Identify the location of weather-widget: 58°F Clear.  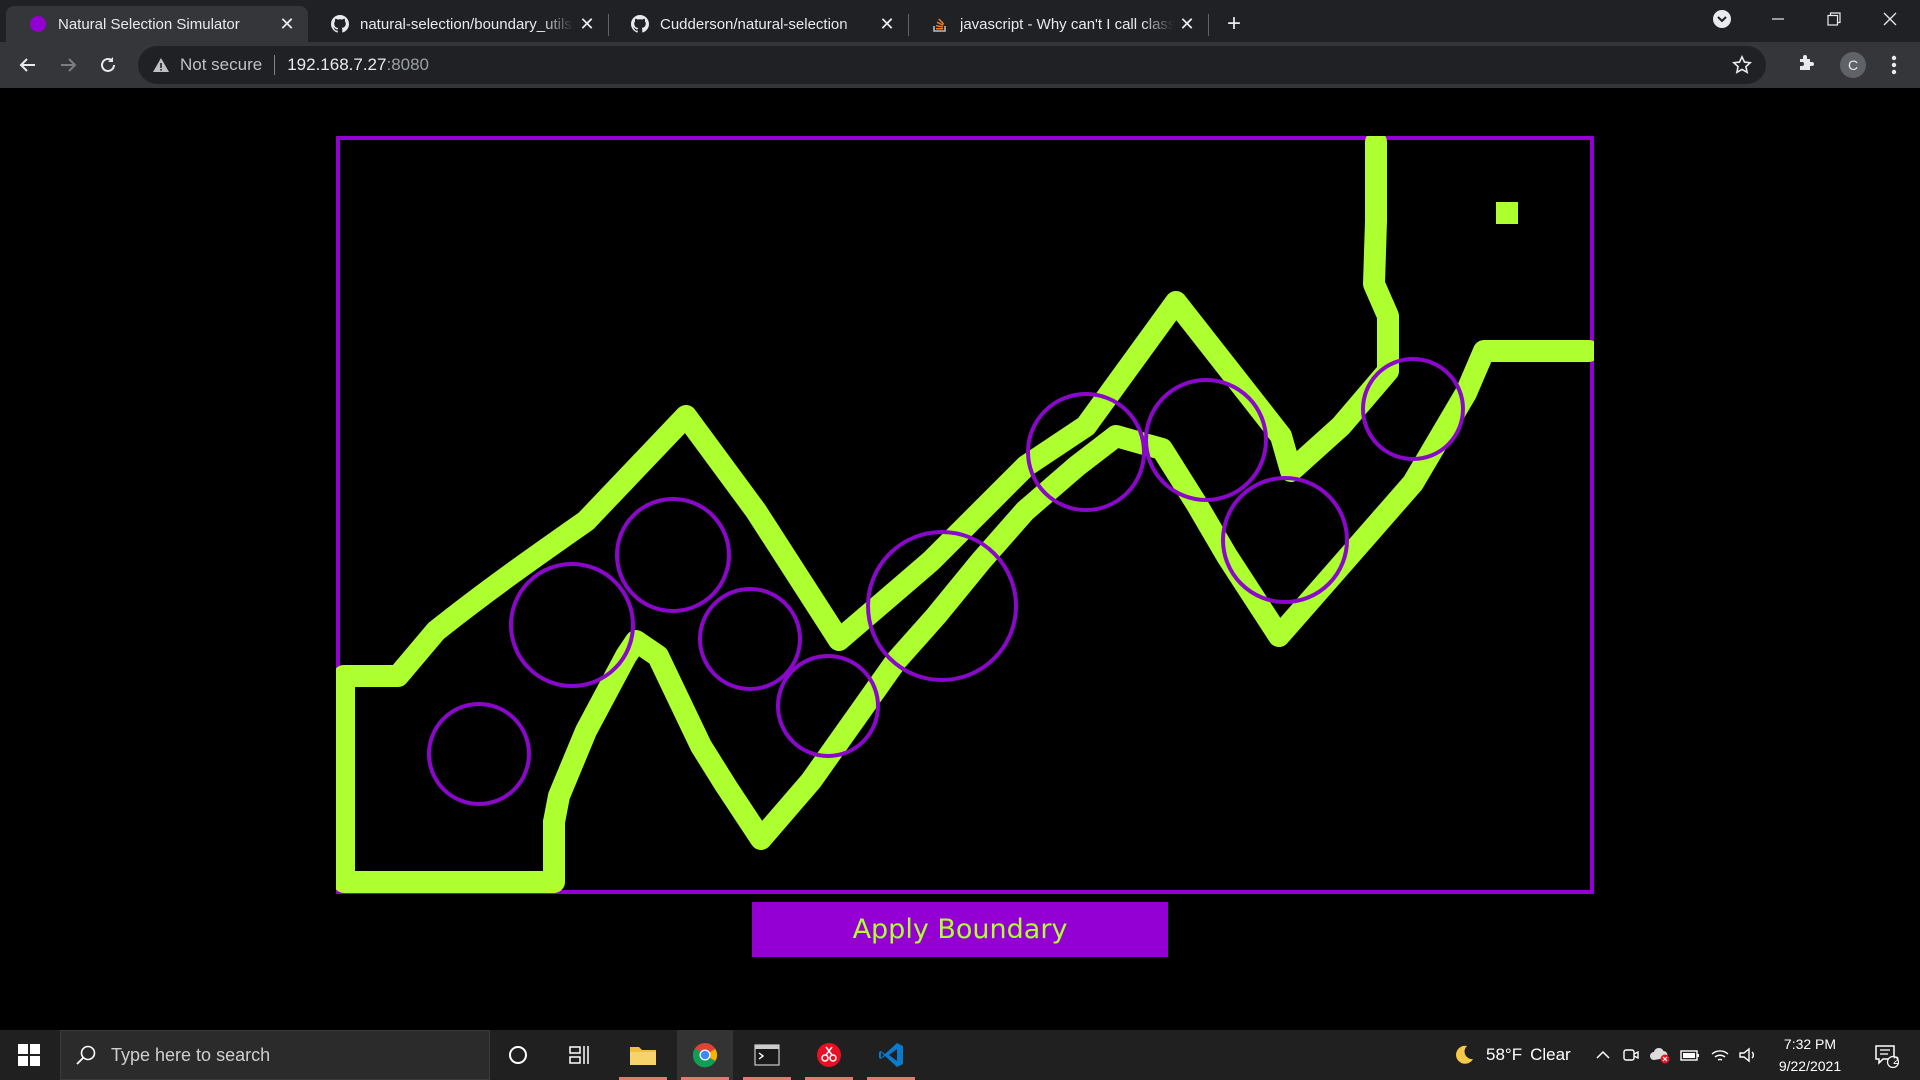
(1511, 1055).